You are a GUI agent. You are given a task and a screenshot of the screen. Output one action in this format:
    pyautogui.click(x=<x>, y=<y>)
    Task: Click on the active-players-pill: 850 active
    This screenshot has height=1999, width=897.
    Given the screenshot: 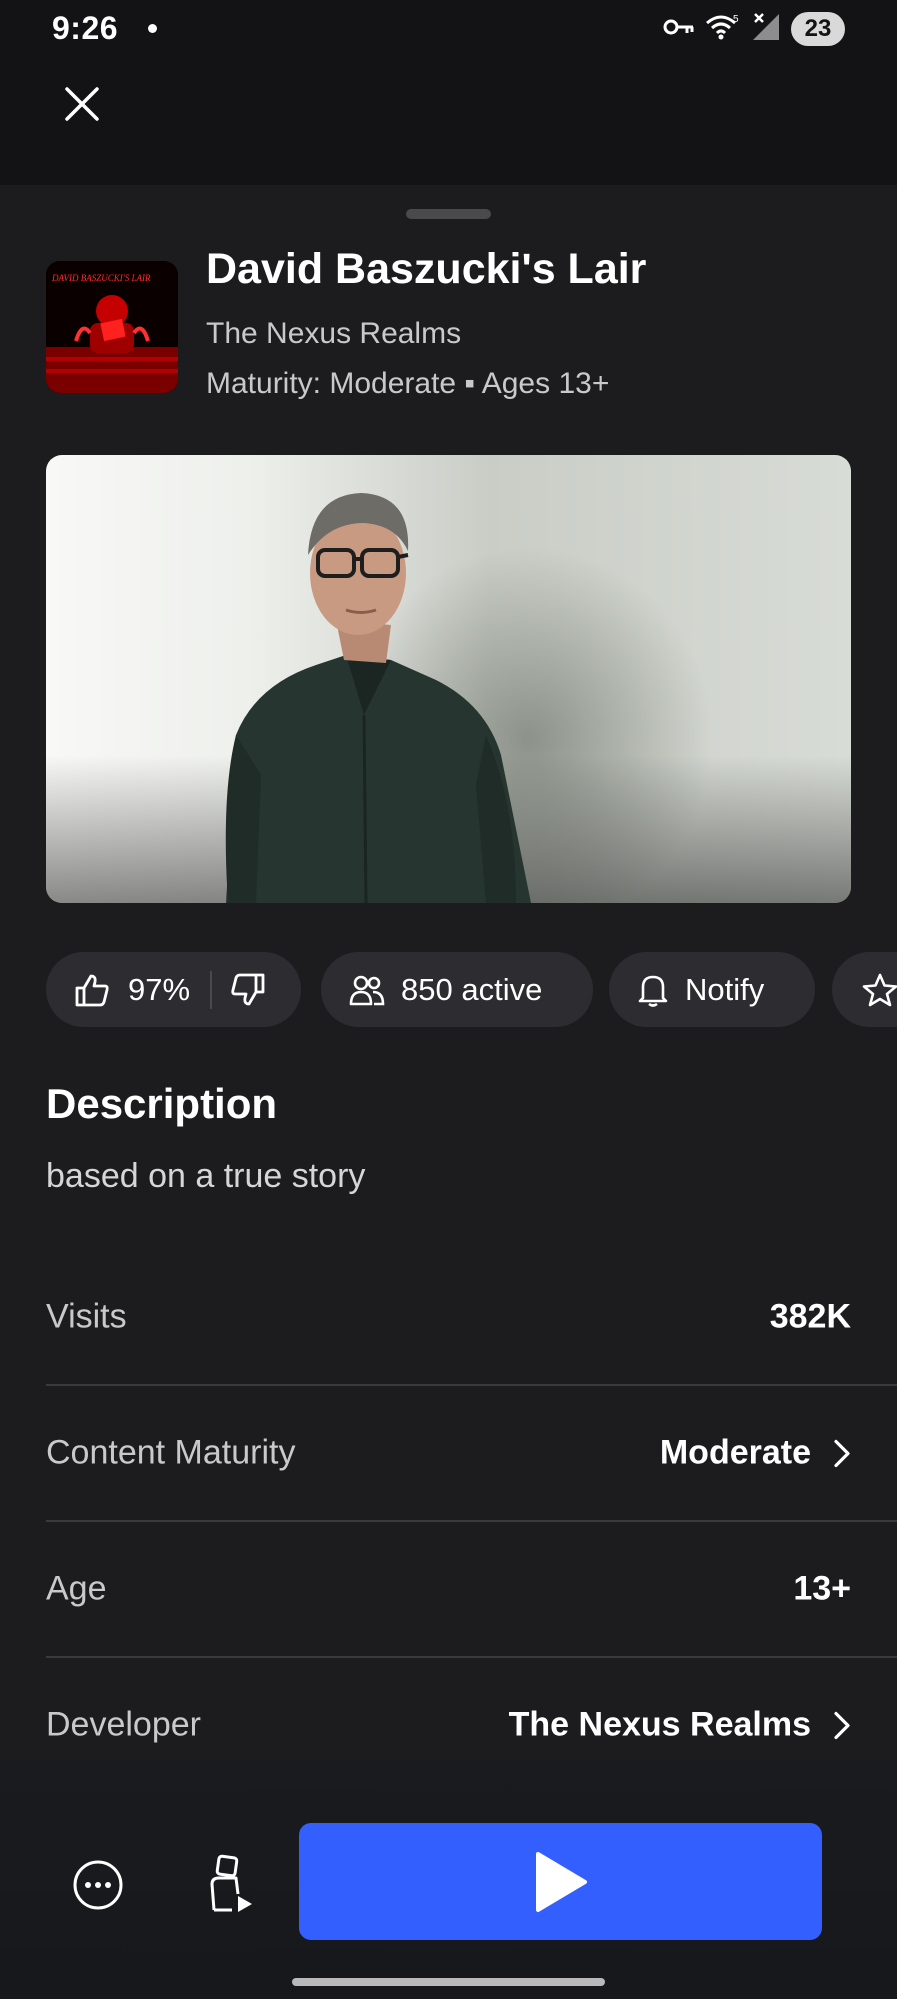 What is the action you would take?
    pyautogui.click(x=457, y=989)
    